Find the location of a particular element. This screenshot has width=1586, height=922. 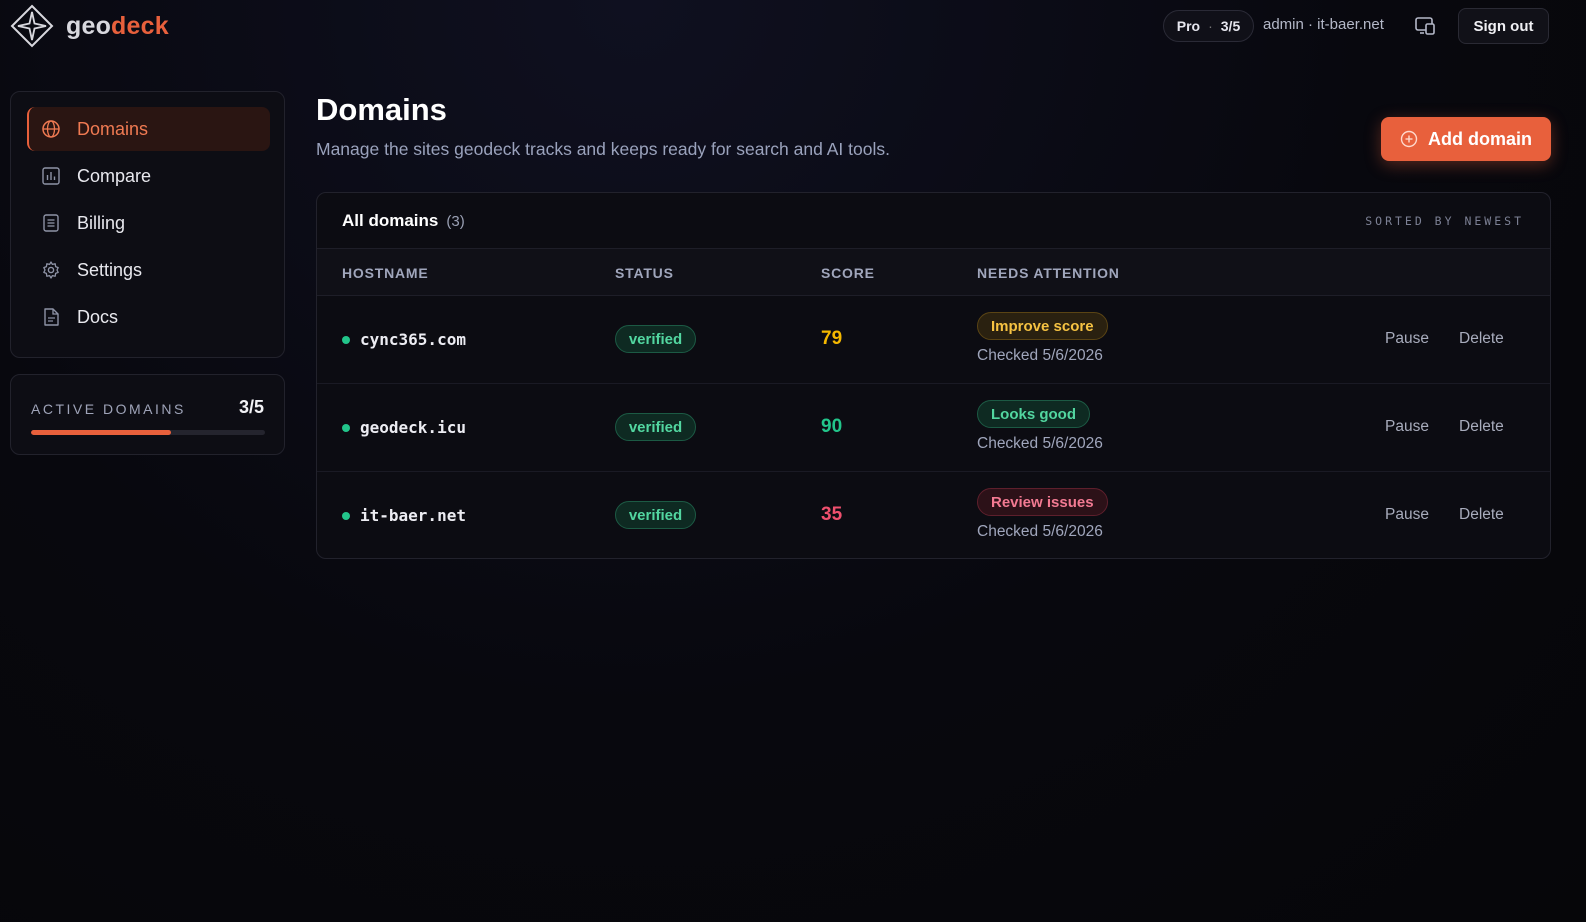

compass-star-icon is located at coordinates (32, 26).